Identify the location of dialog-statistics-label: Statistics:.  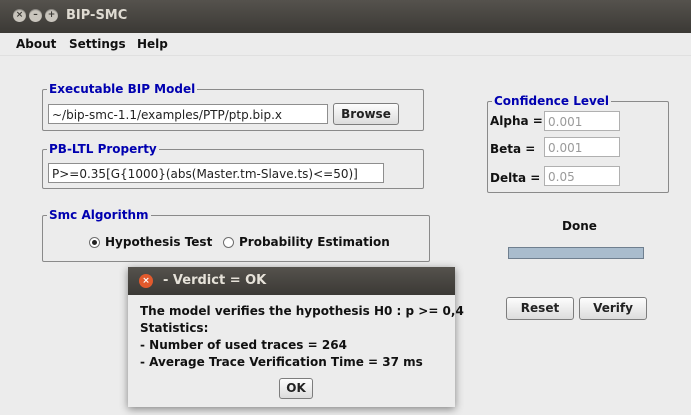
(174, 328).